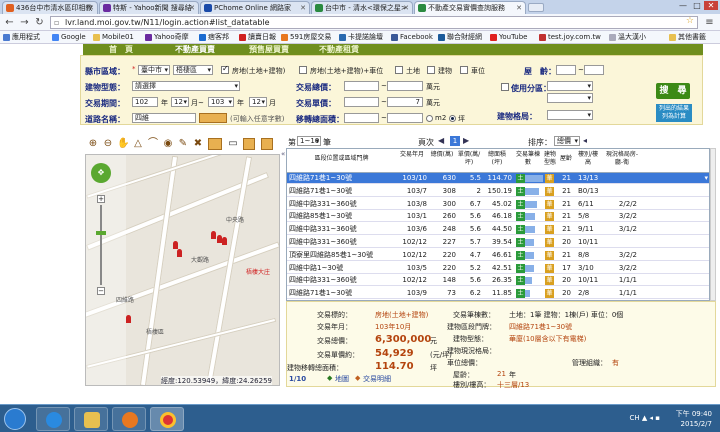 The image size is (720, 432). What do you see at coordinates (441, 140) in the screenshot?
I see `previous-page-icon: ◀` at bounding box center [441, 140].